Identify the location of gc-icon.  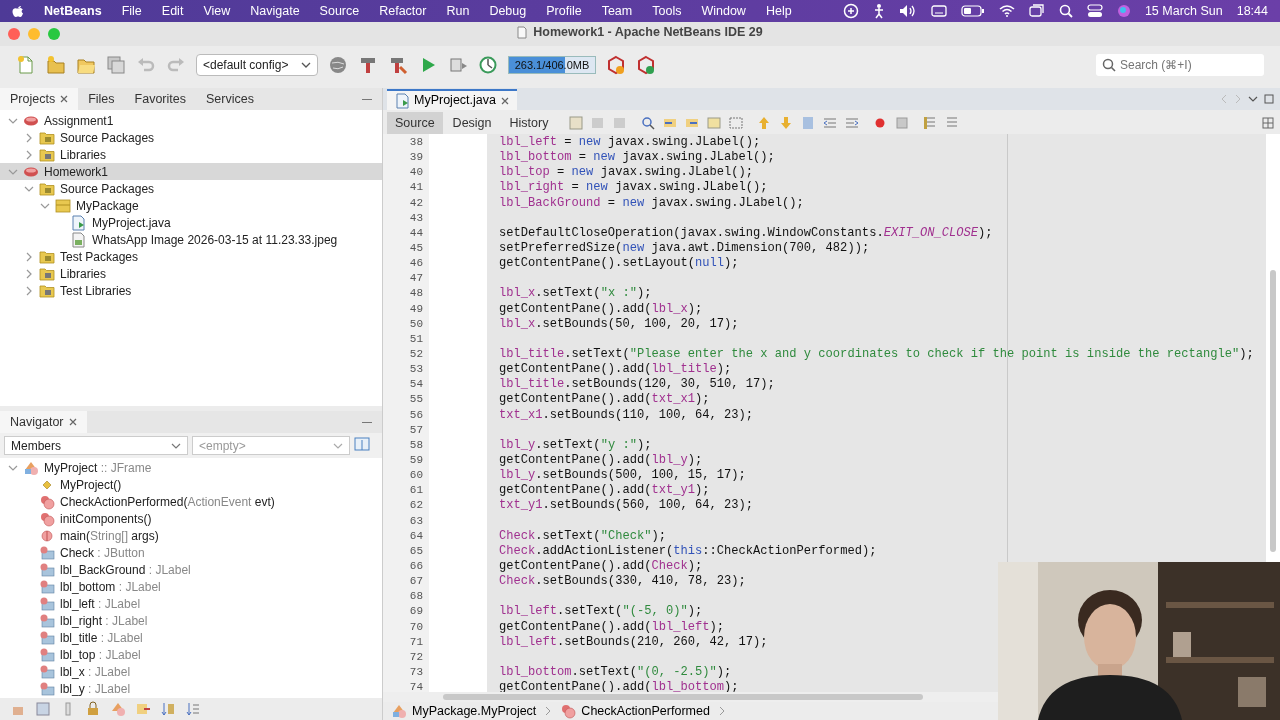
(616, 65).